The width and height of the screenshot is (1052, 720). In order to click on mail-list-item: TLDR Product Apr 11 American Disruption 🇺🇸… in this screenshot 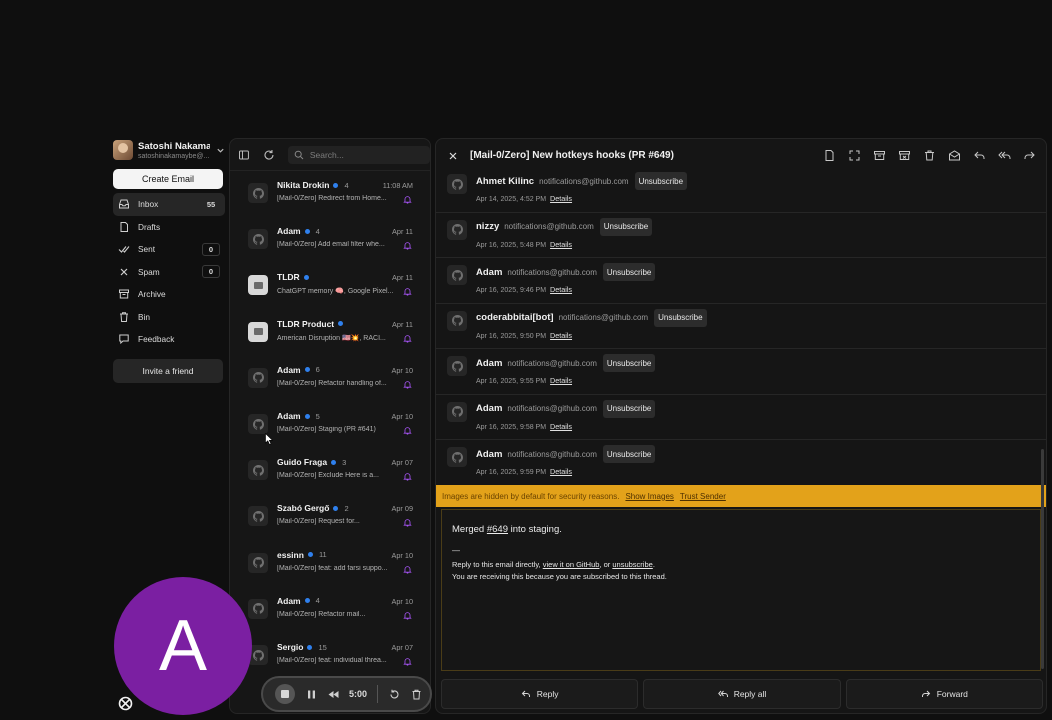, I will do `click(330, 332)`.